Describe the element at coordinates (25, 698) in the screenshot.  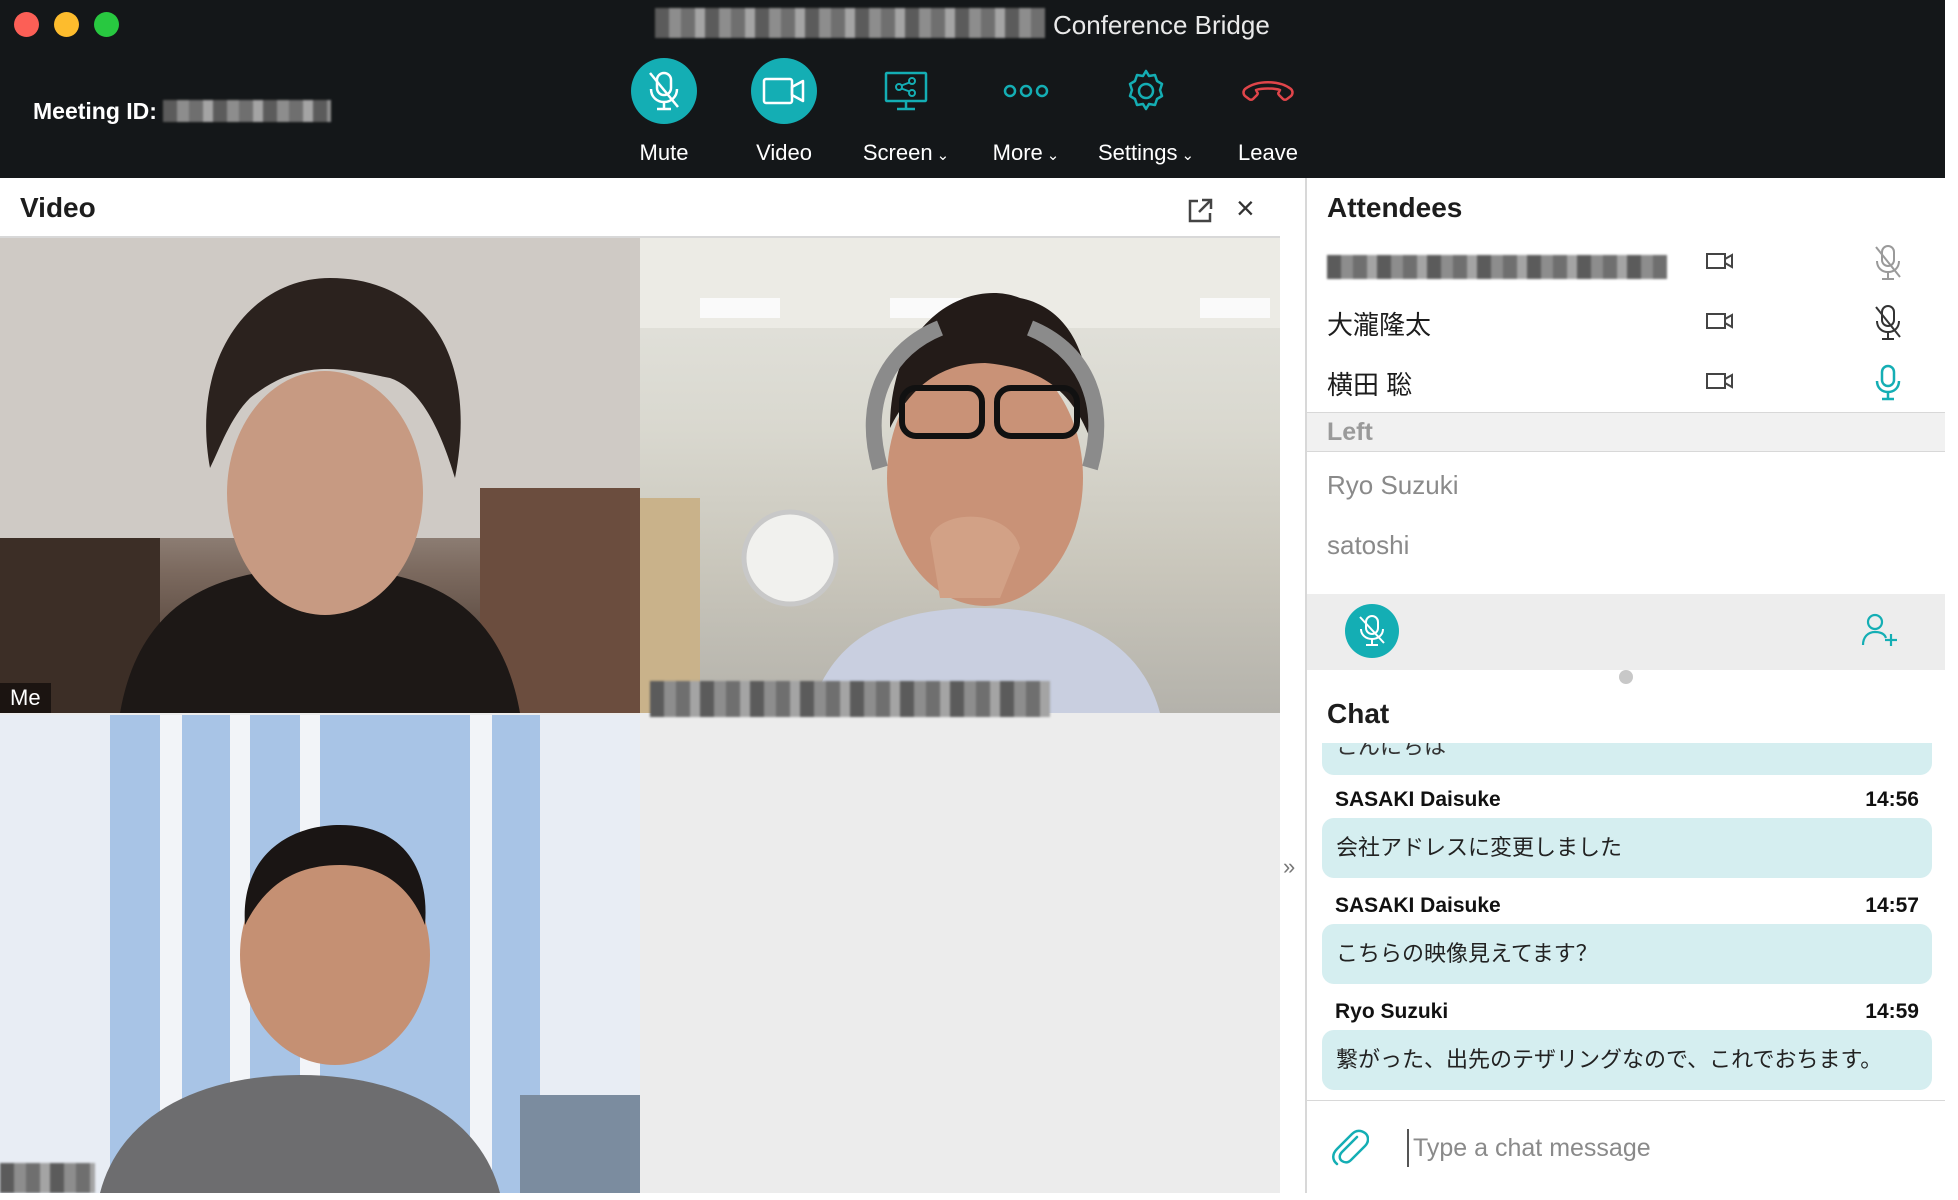
I see `participant-name-tag: Me` at that location.